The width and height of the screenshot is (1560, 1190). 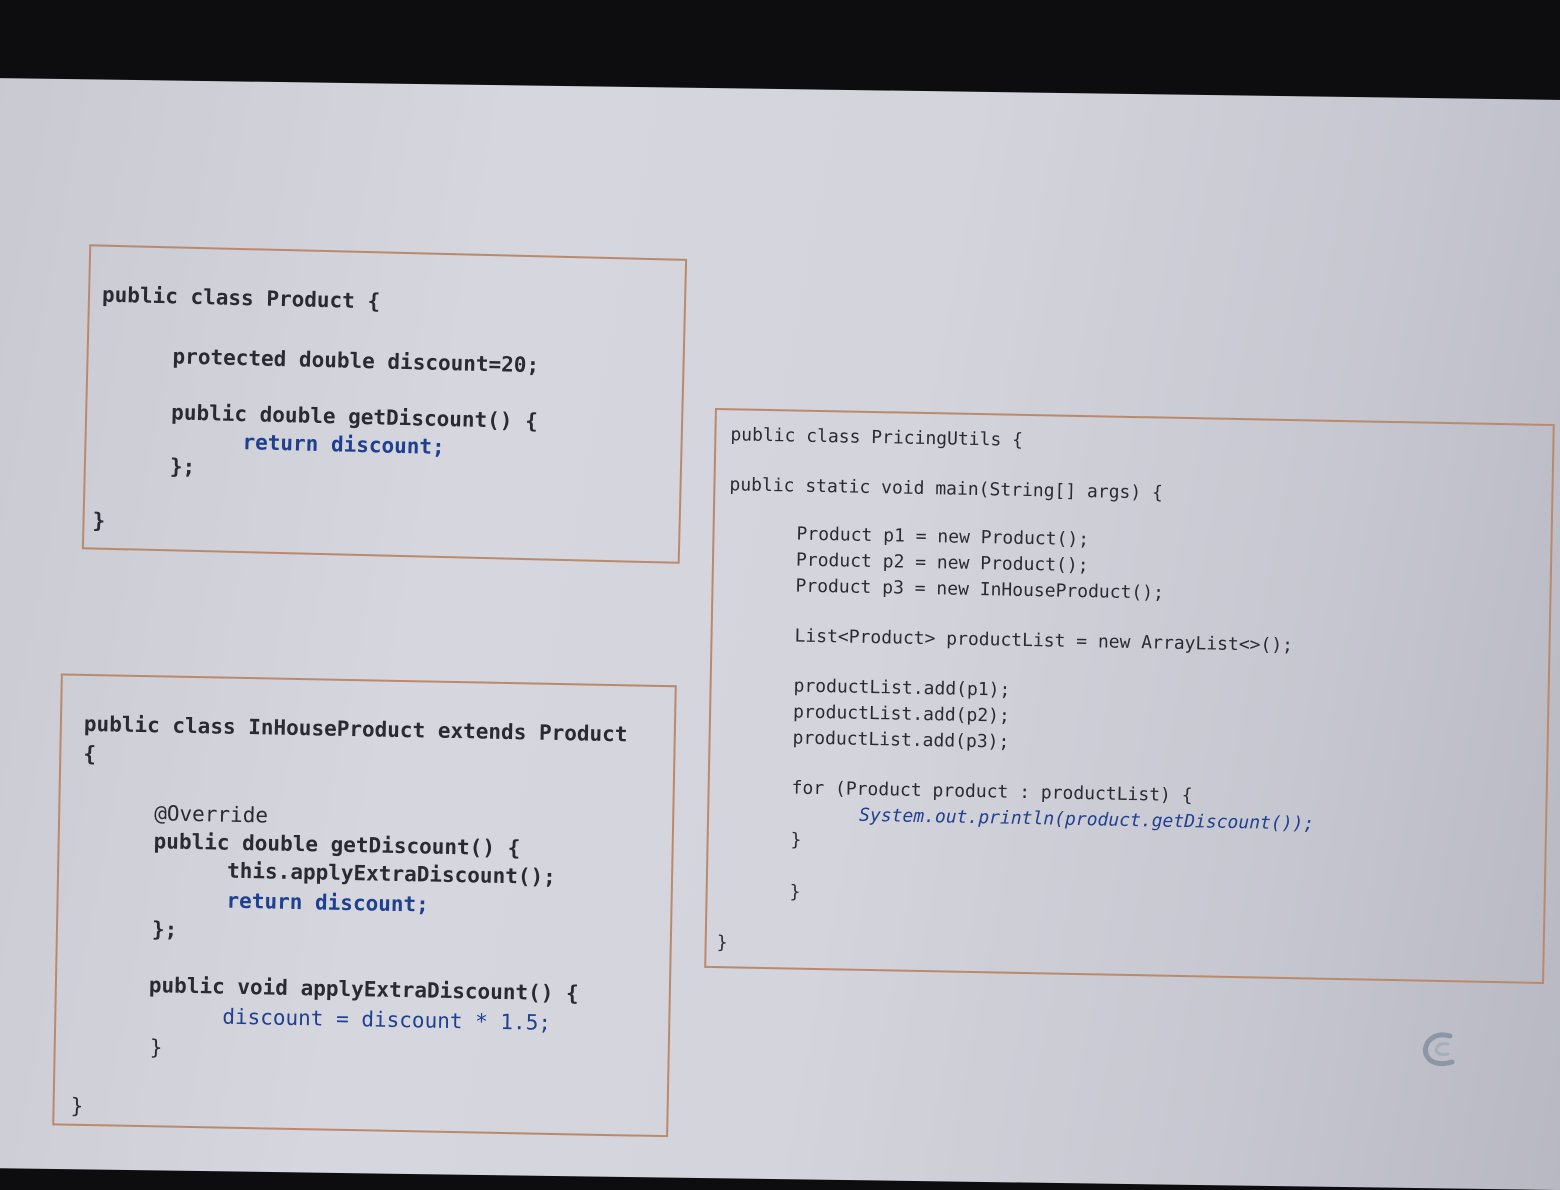 What do you see at coordinates (90, 754) in the screenshot?
I see `code-line: {` at bounding box center [90, 754].